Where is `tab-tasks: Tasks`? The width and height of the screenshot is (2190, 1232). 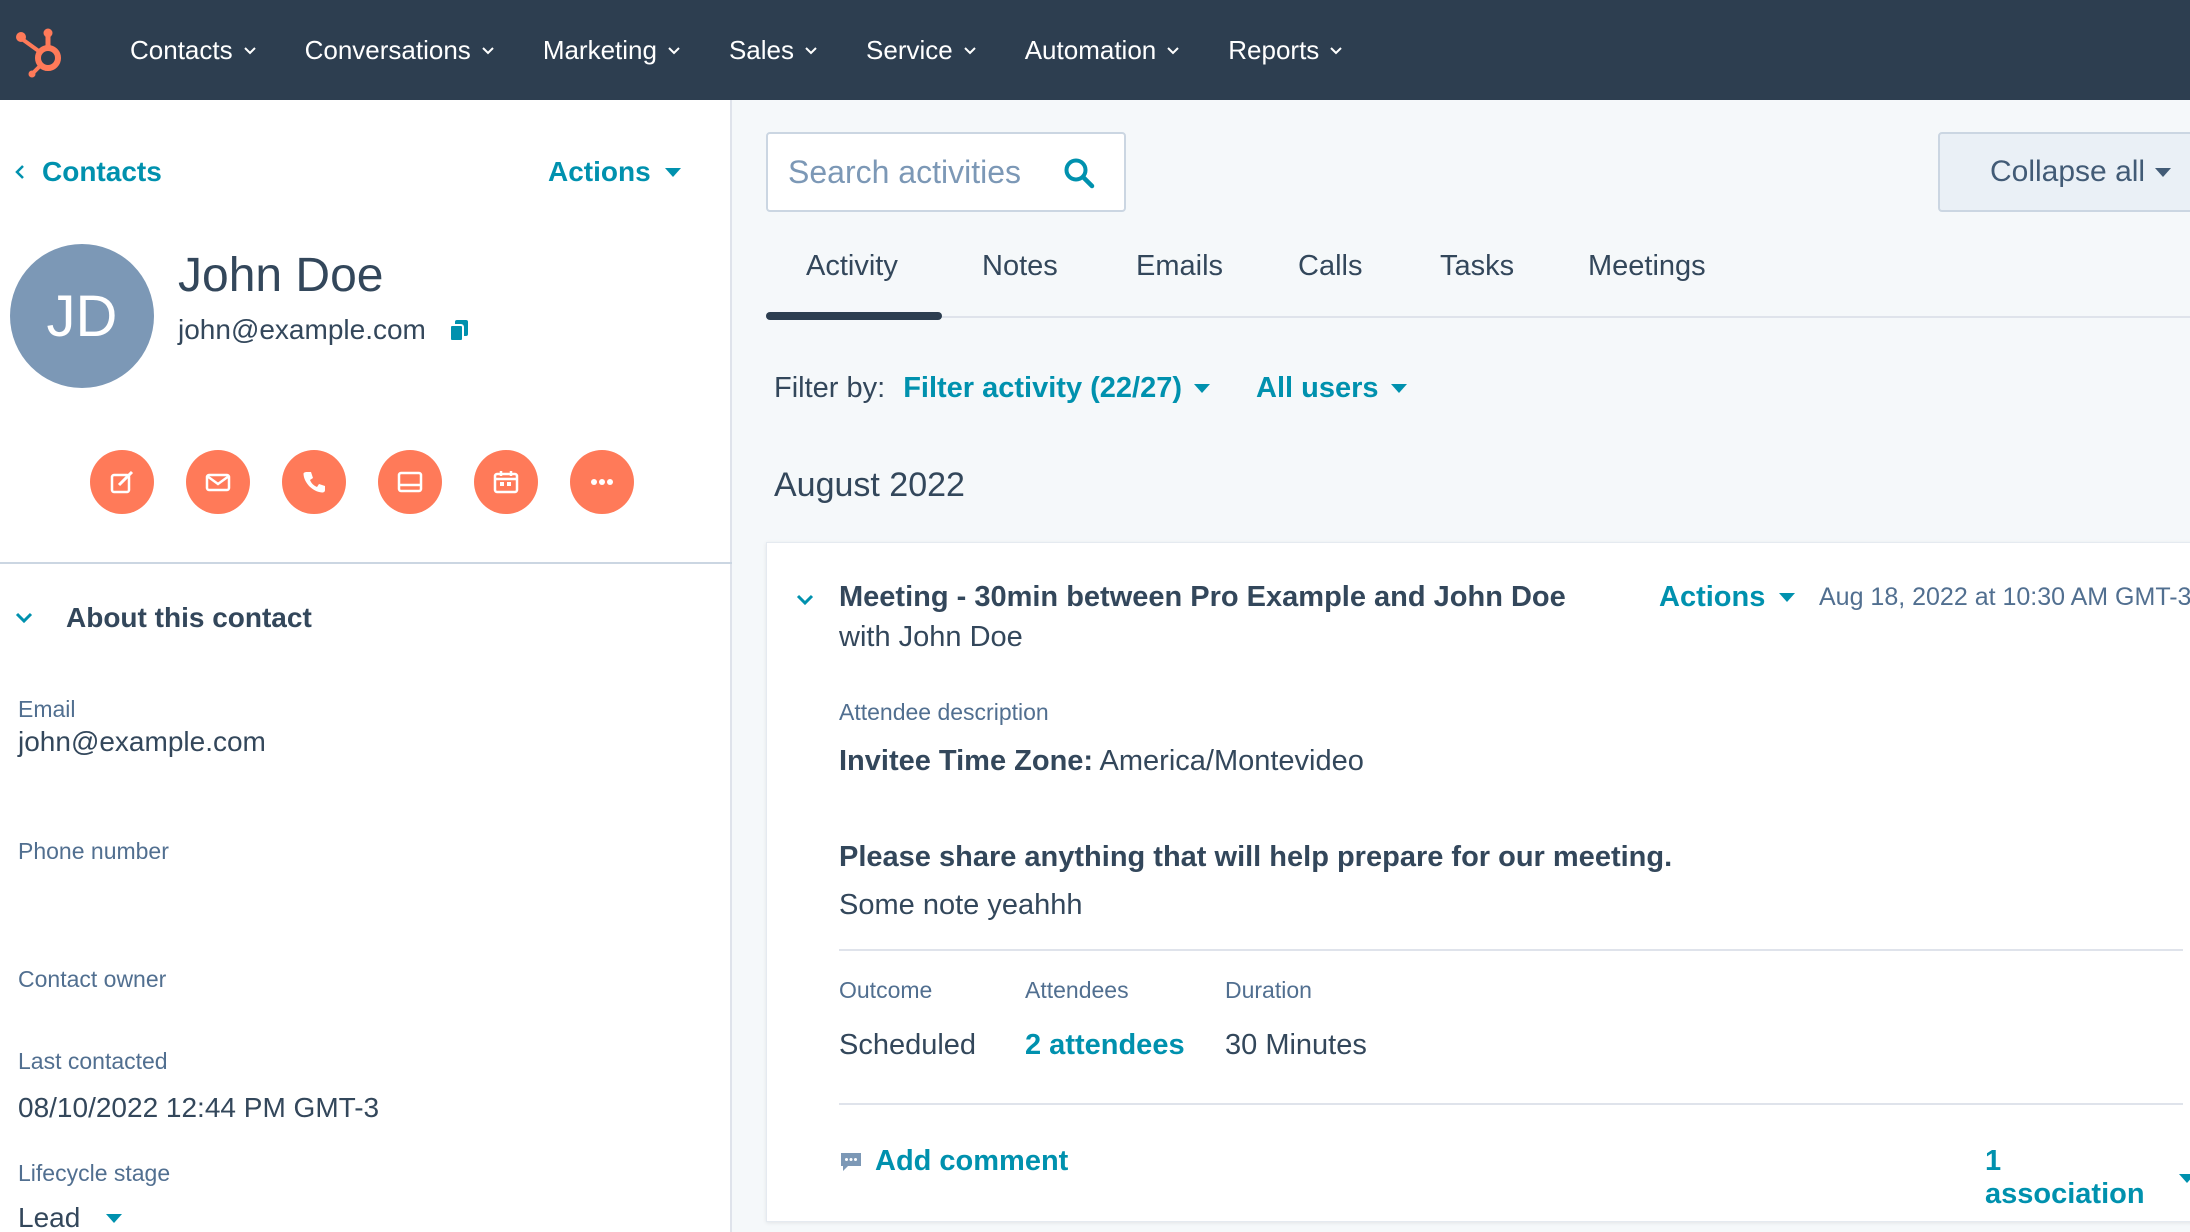
tab-tasks: Tasks is located at coordinates (1477, 266).